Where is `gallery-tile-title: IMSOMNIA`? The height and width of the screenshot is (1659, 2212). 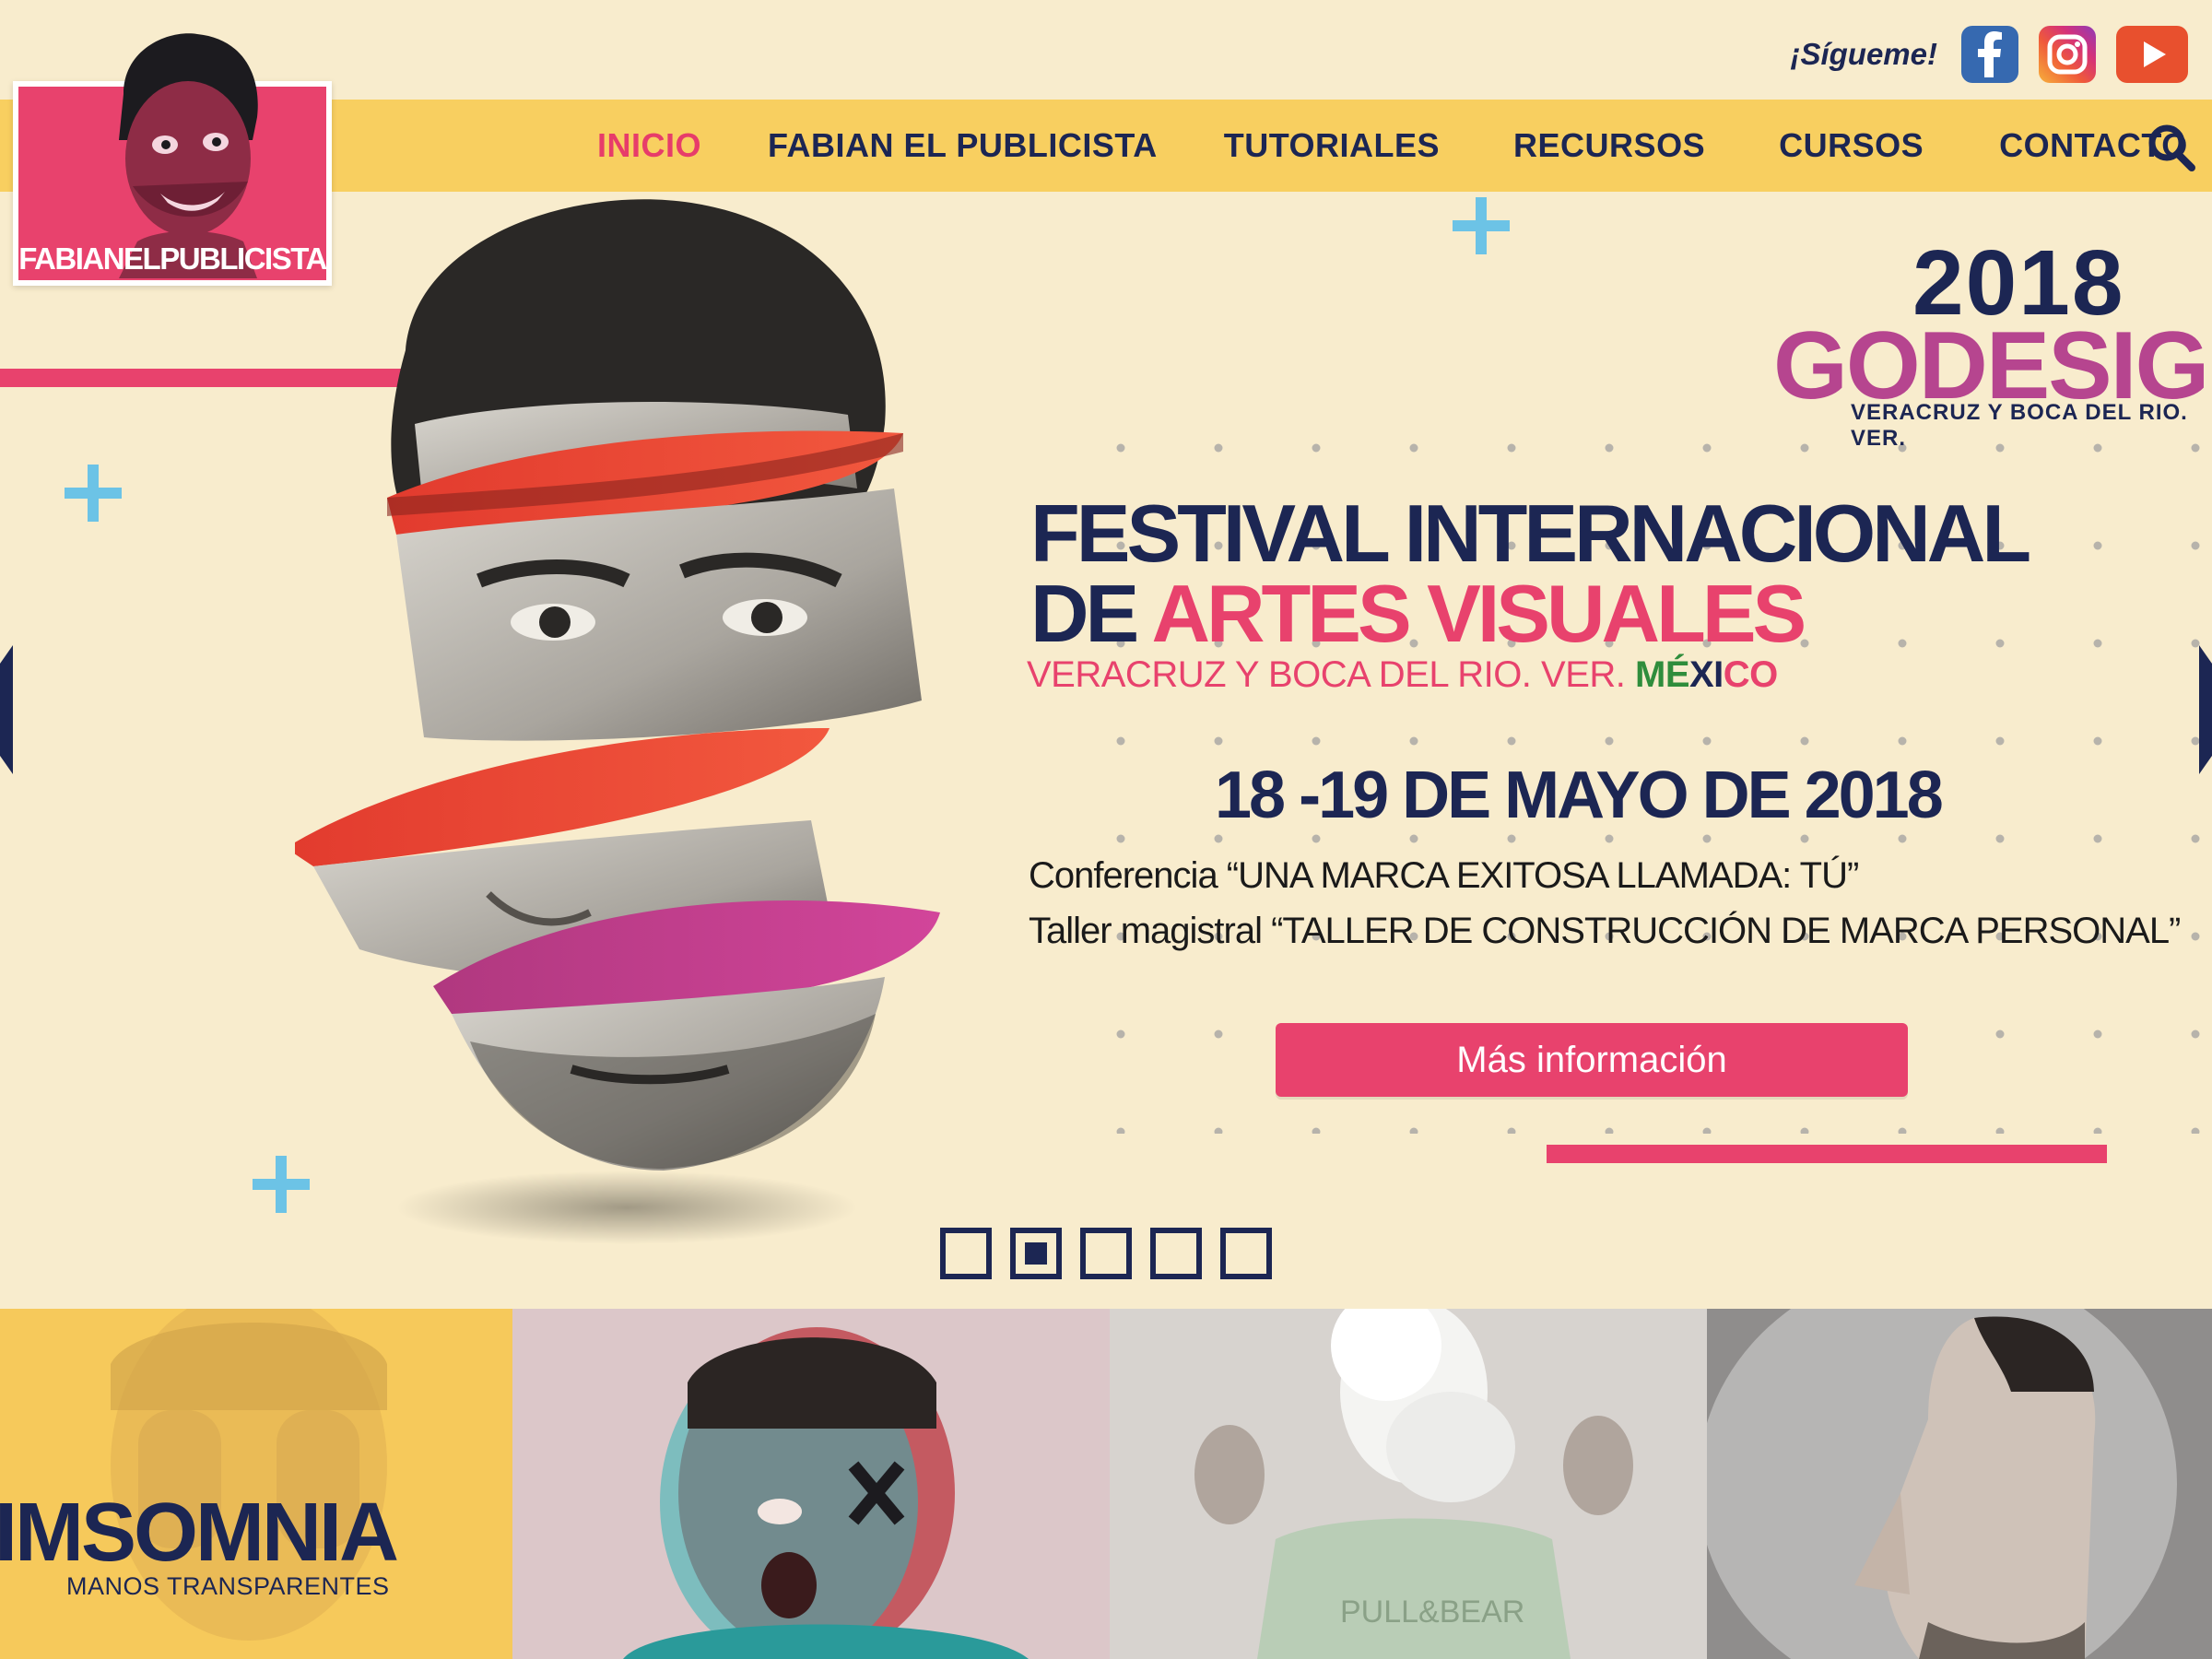 gallery-tile-title: IMSOMNIA is located at coordinates (199, 1533).